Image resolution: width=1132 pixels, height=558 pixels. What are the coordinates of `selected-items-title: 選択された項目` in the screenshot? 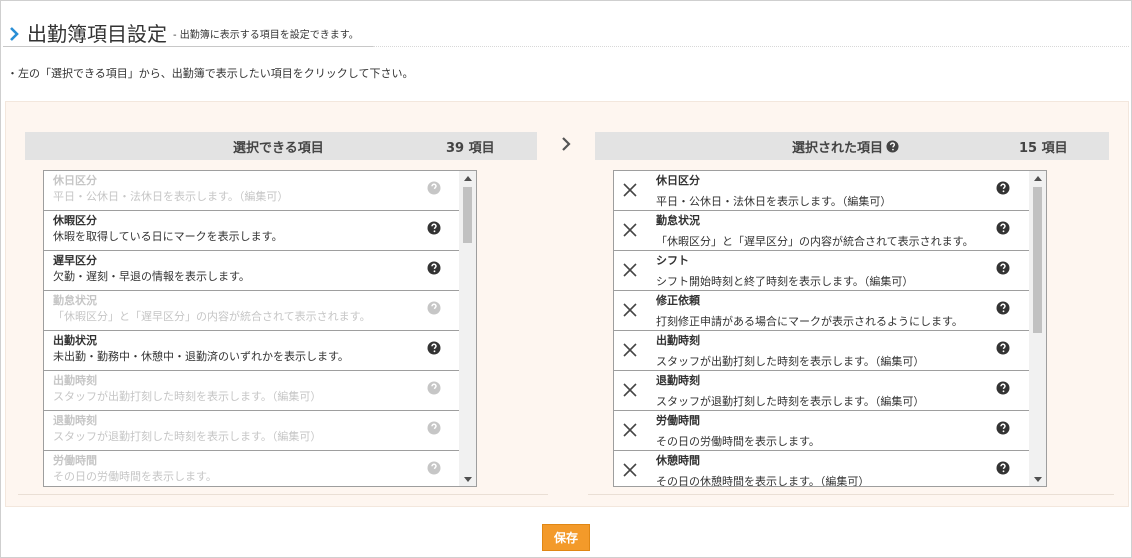 It's located at (845, 146).